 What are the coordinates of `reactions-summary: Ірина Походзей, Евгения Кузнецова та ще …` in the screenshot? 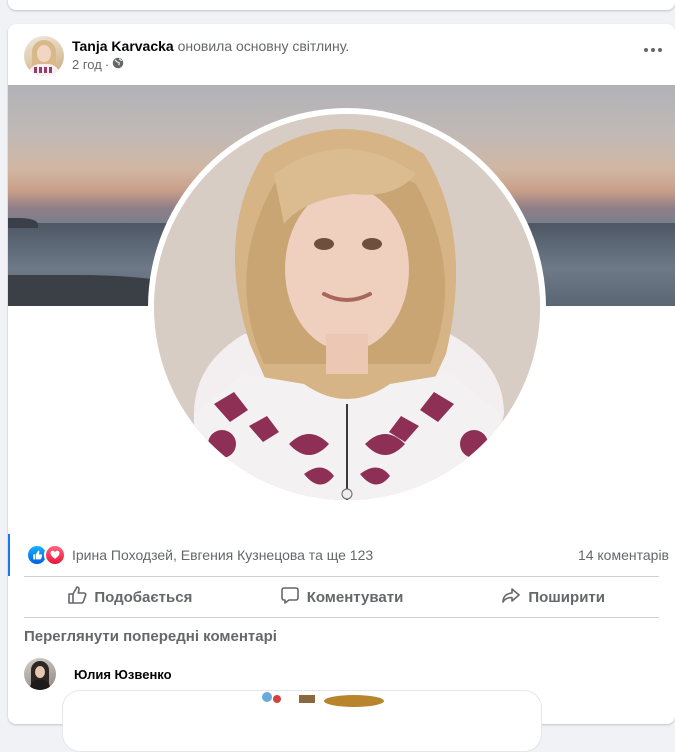 It's located at (341, 555).